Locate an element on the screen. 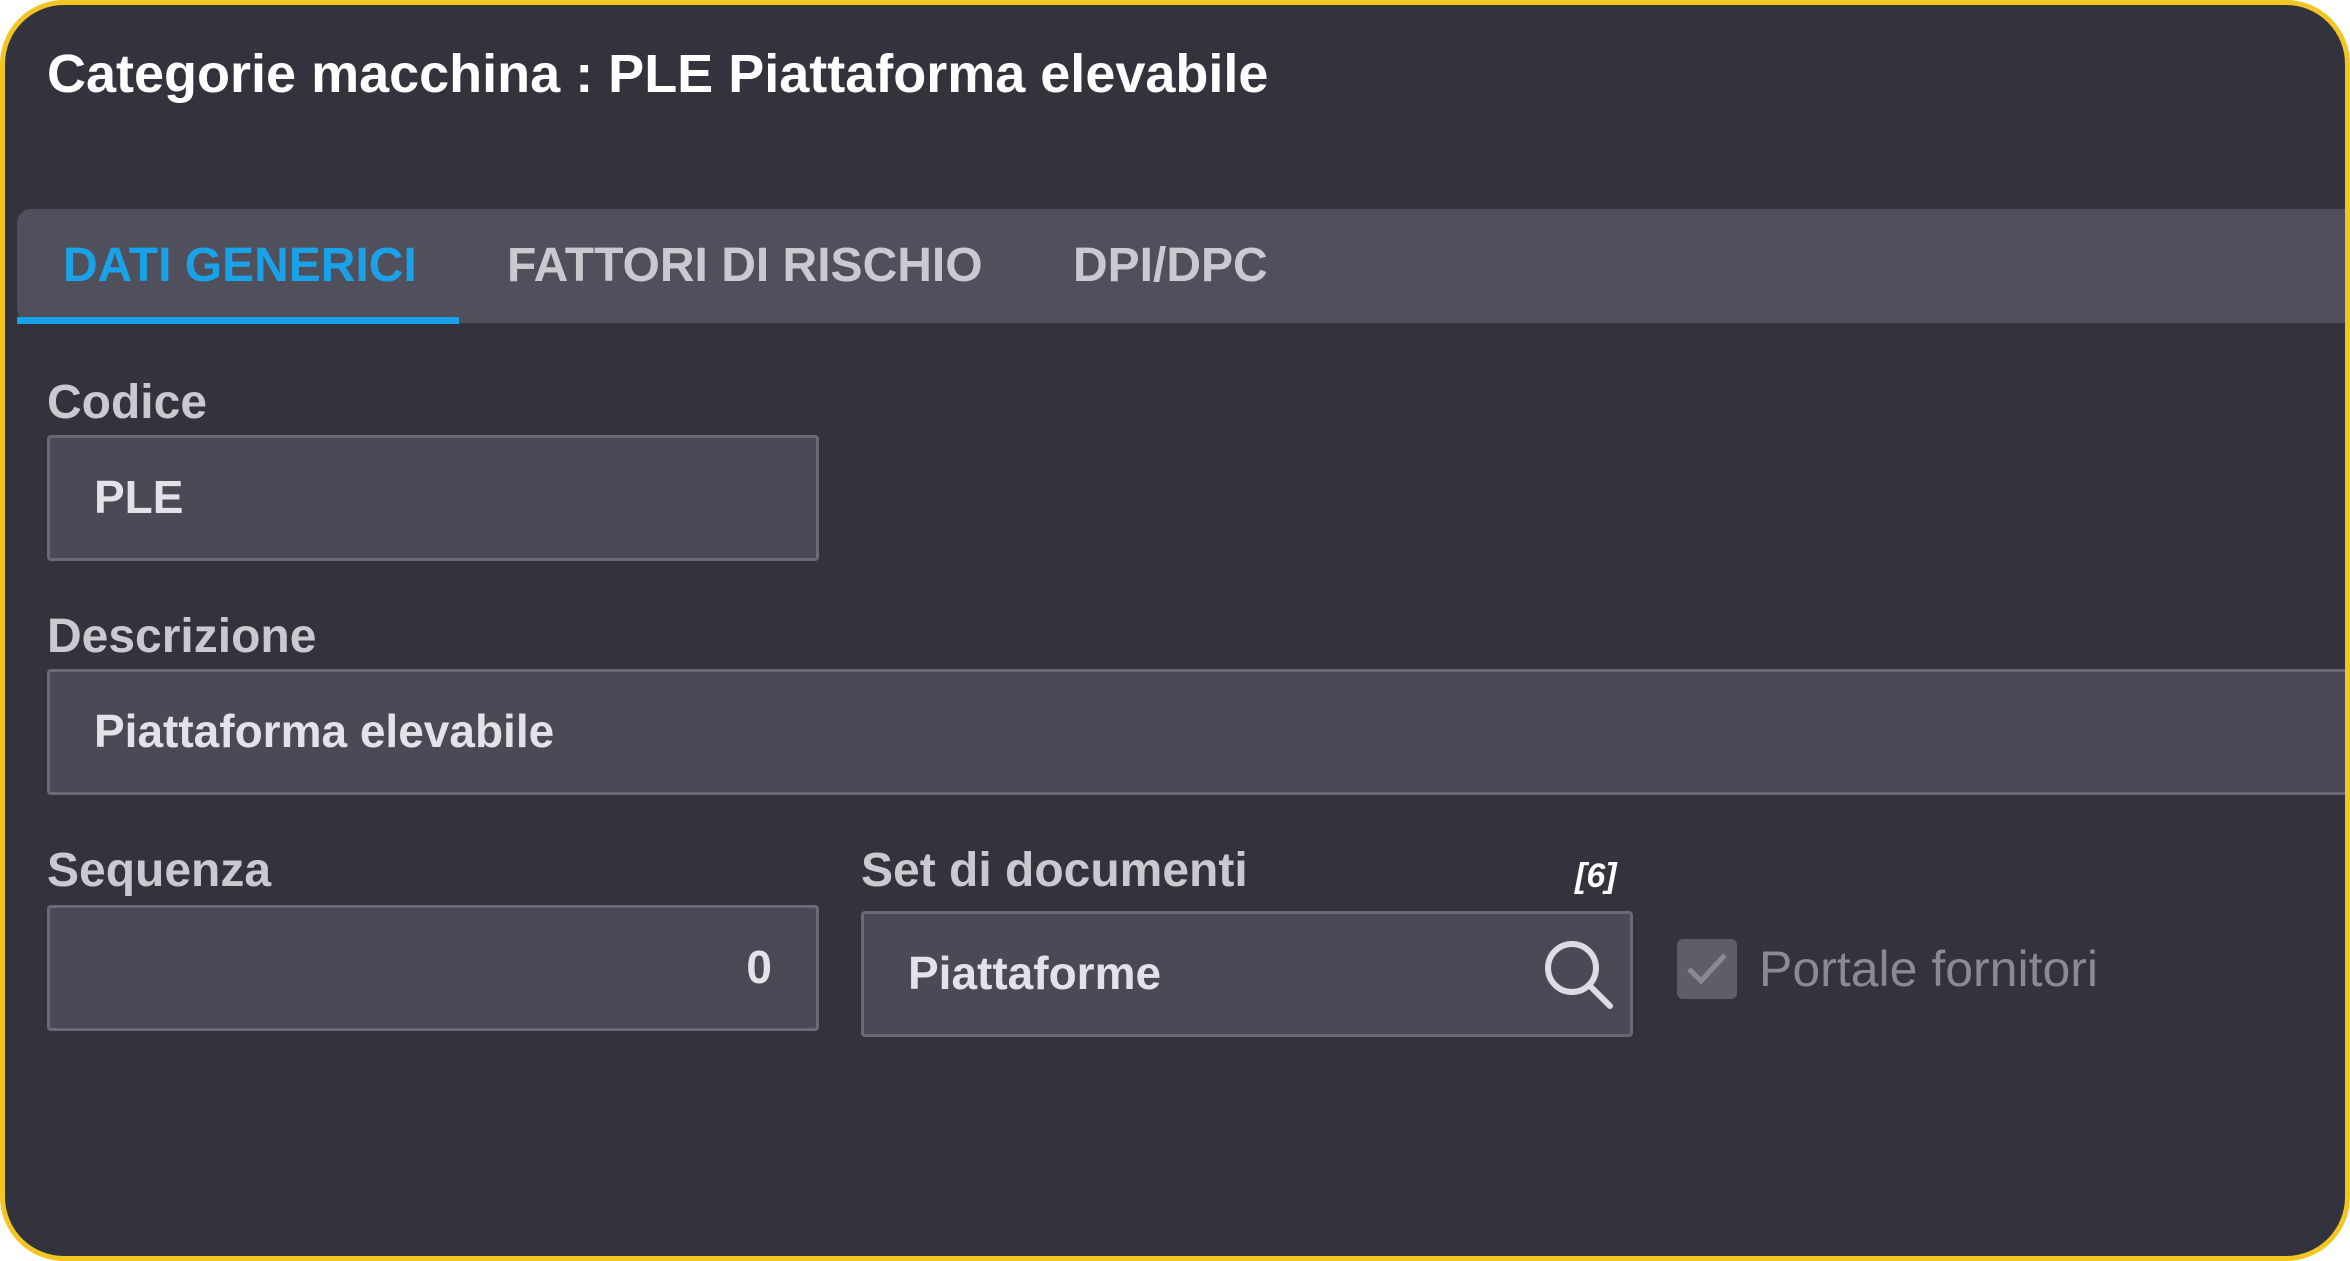  tab-dati-generici: DATI GENERICI is located at coordinates (240, 266).